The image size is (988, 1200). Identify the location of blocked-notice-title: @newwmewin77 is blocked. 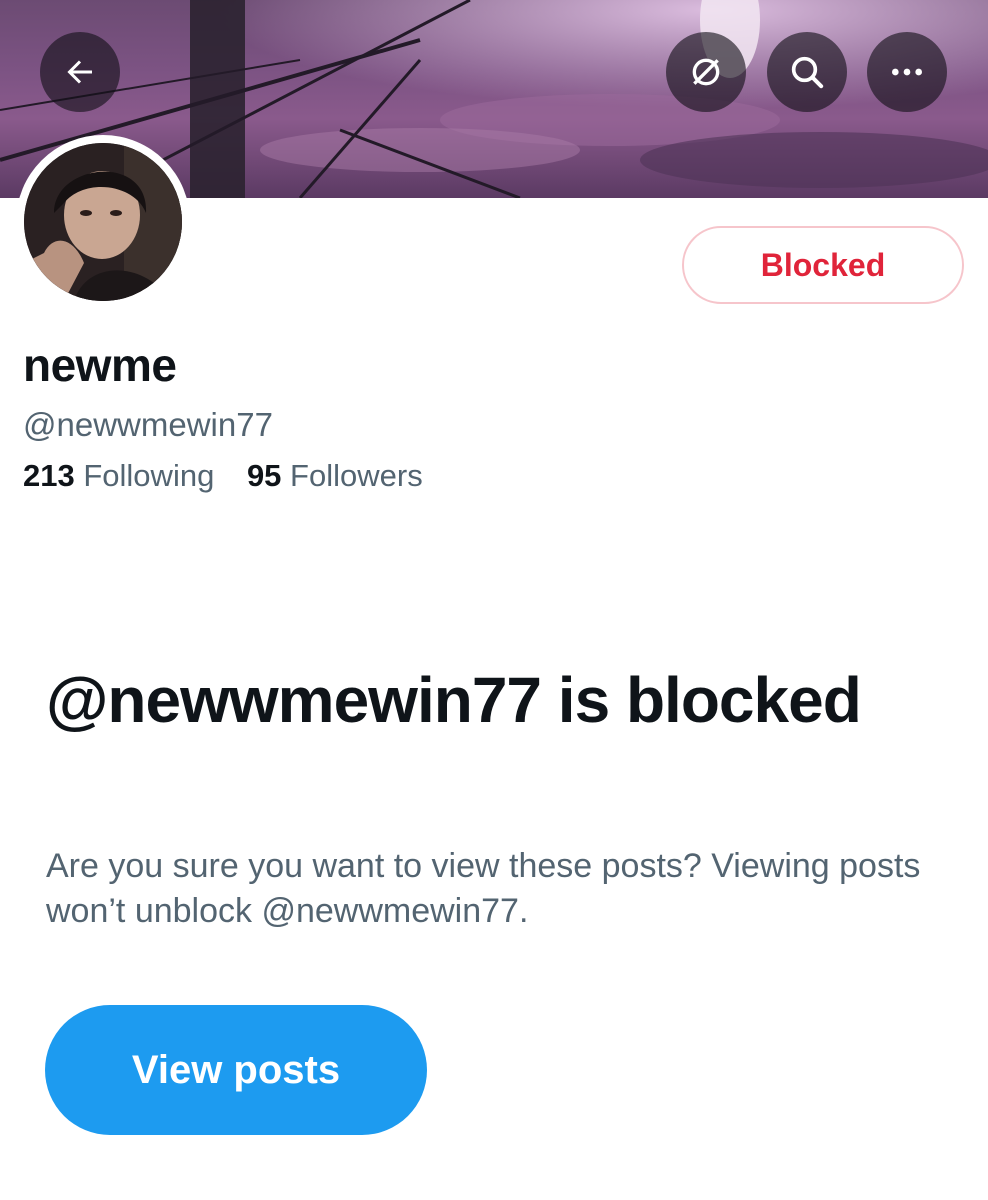
(454, 700).